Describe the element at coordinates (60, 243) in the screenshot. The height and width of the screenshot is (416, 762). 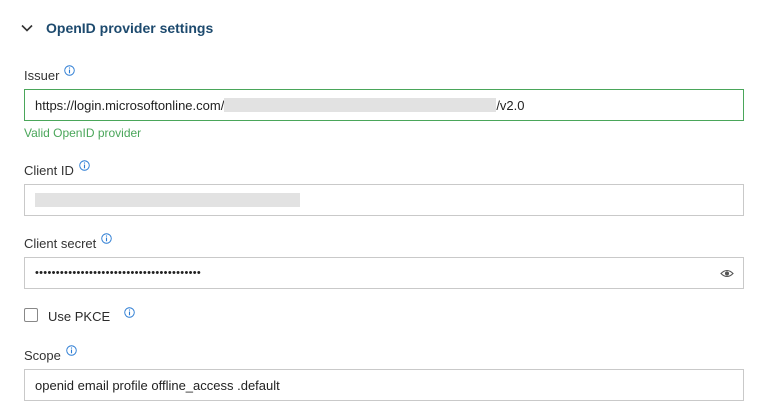
I see `client-secret-label: Client secret` at that location.